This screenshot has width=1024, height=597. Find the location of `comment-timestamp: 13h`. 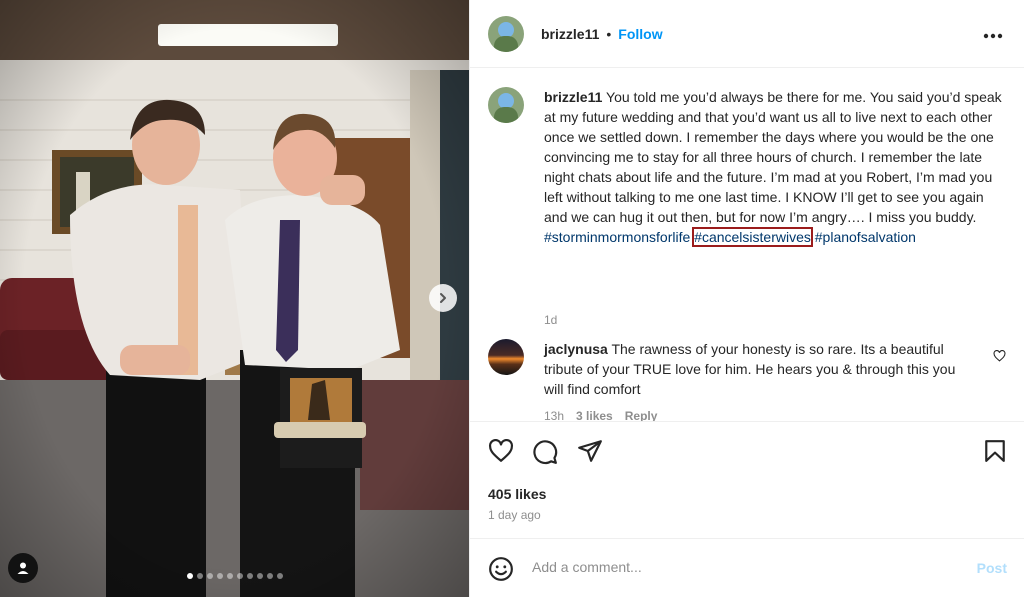

comment-timestamp: 13h is located at coordinates (554, 415).